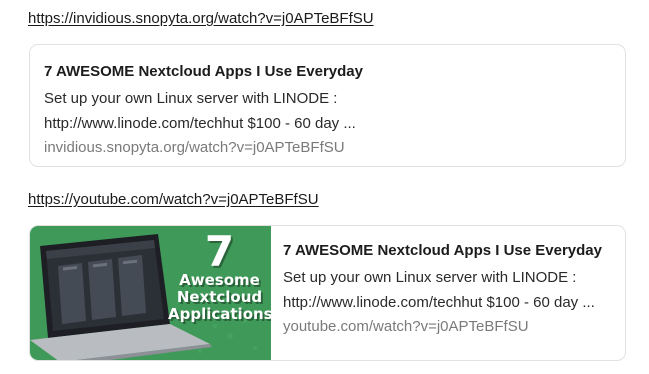 The width and height of the screenshot is (649, 374). Describe the element at coordinates (406, 326) in the screenshot. I see `preview-domain: youtube.com/watch?v=j0APTeBFfSU` at that location.